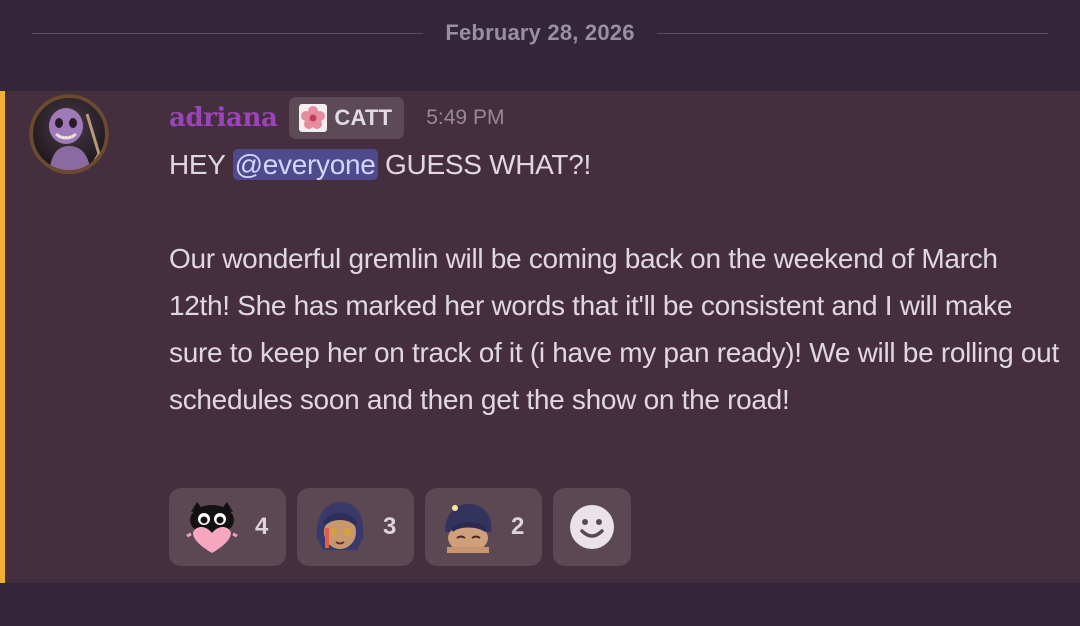  What do you see at coordinates (390, 526) in the screenshot?
I see `reaction-count: 3` at bounding box center [390, 526].